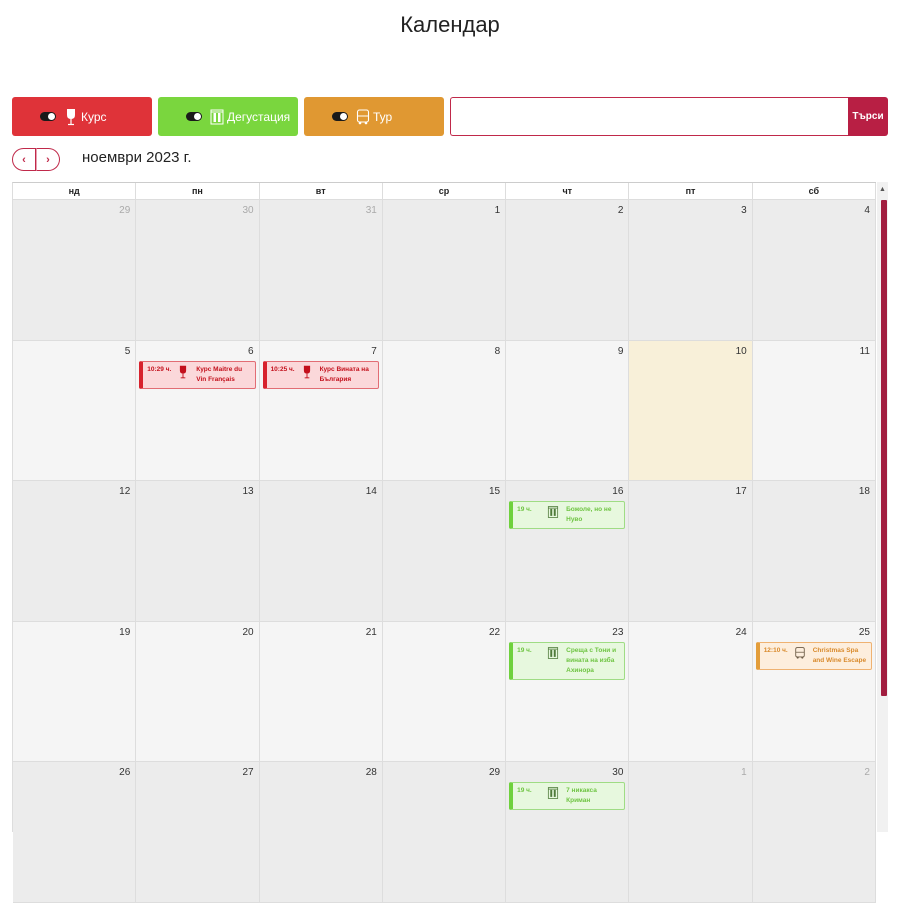 Image resolution: width=900 pixels, height=903 pixels. Describe the element at coordinates (882, 190) in the screenshot. I see `scroll-up-arrow-icon: ▲` at that location.